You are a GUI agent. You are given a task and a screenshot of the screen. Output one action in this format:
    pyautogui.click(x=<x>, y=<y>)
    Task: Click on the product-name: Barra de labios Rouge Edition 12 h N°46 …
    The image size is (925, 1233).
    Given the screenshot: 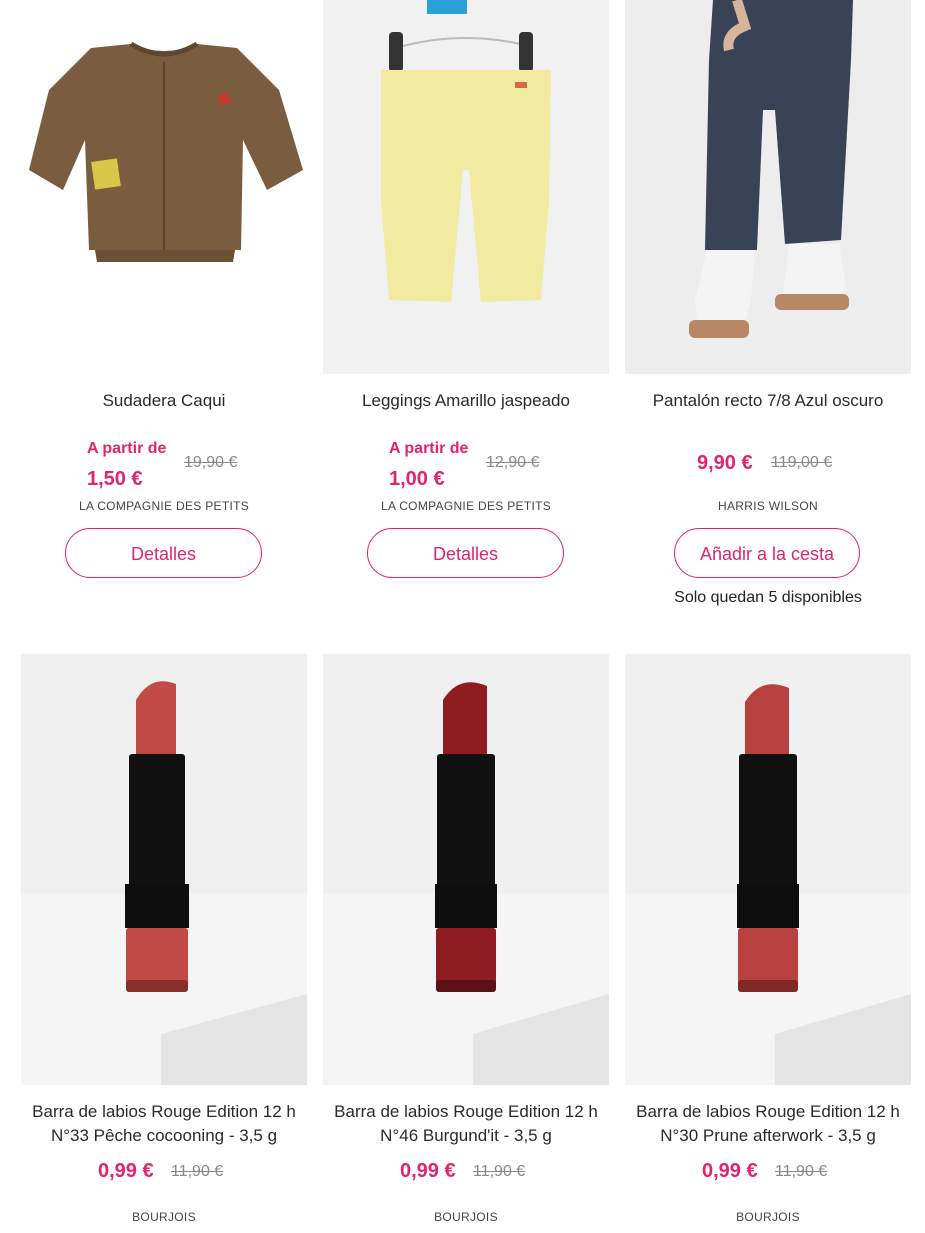 What is the action you would take?
    pyautogui.click(x=466, y=1124)
    